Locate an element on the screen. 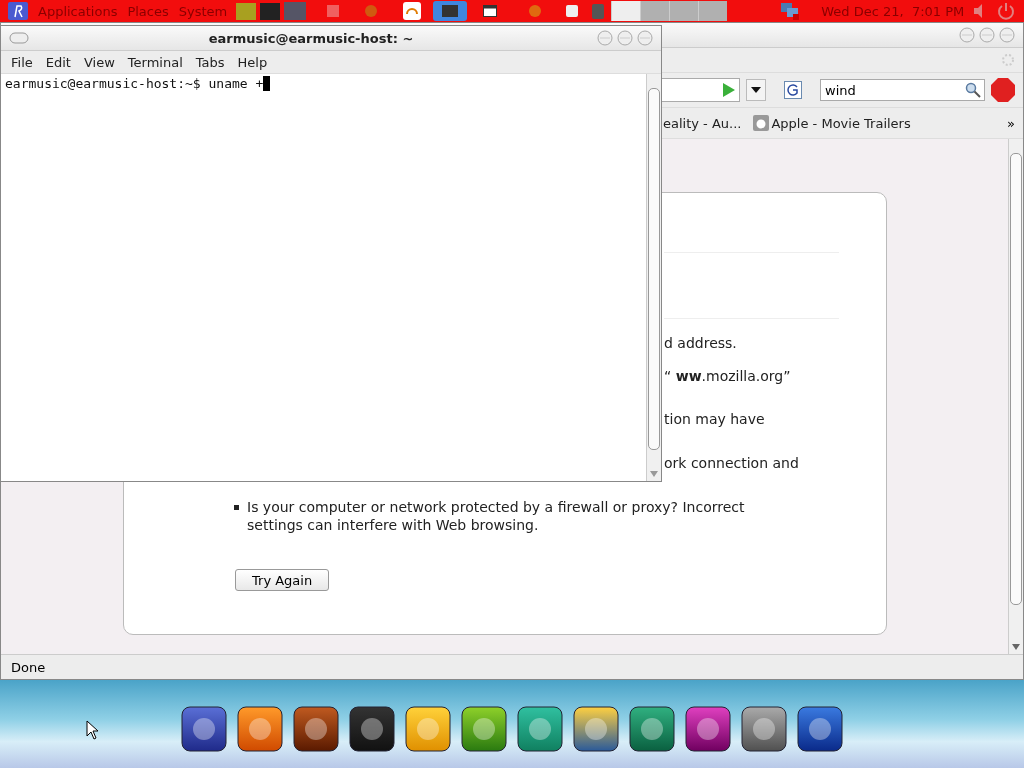 Image resolution: width=1024 pixels, height=768 pixels. menu-item: Edit is located at coordinates (58, 62).